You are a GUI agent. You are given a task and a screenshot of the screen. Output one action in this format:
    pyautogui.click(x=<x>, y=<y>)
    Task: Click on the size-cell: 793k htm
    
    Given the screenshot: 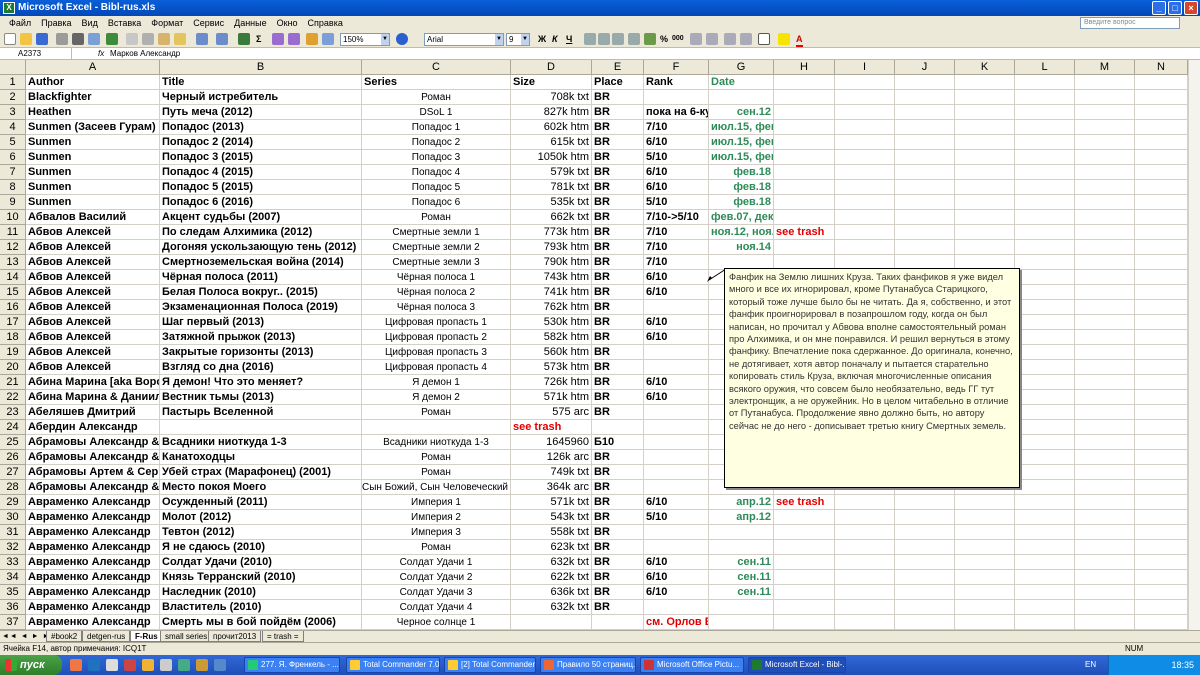 What is the action you would take?
    pyautogui.click(x=551, y=247)
    